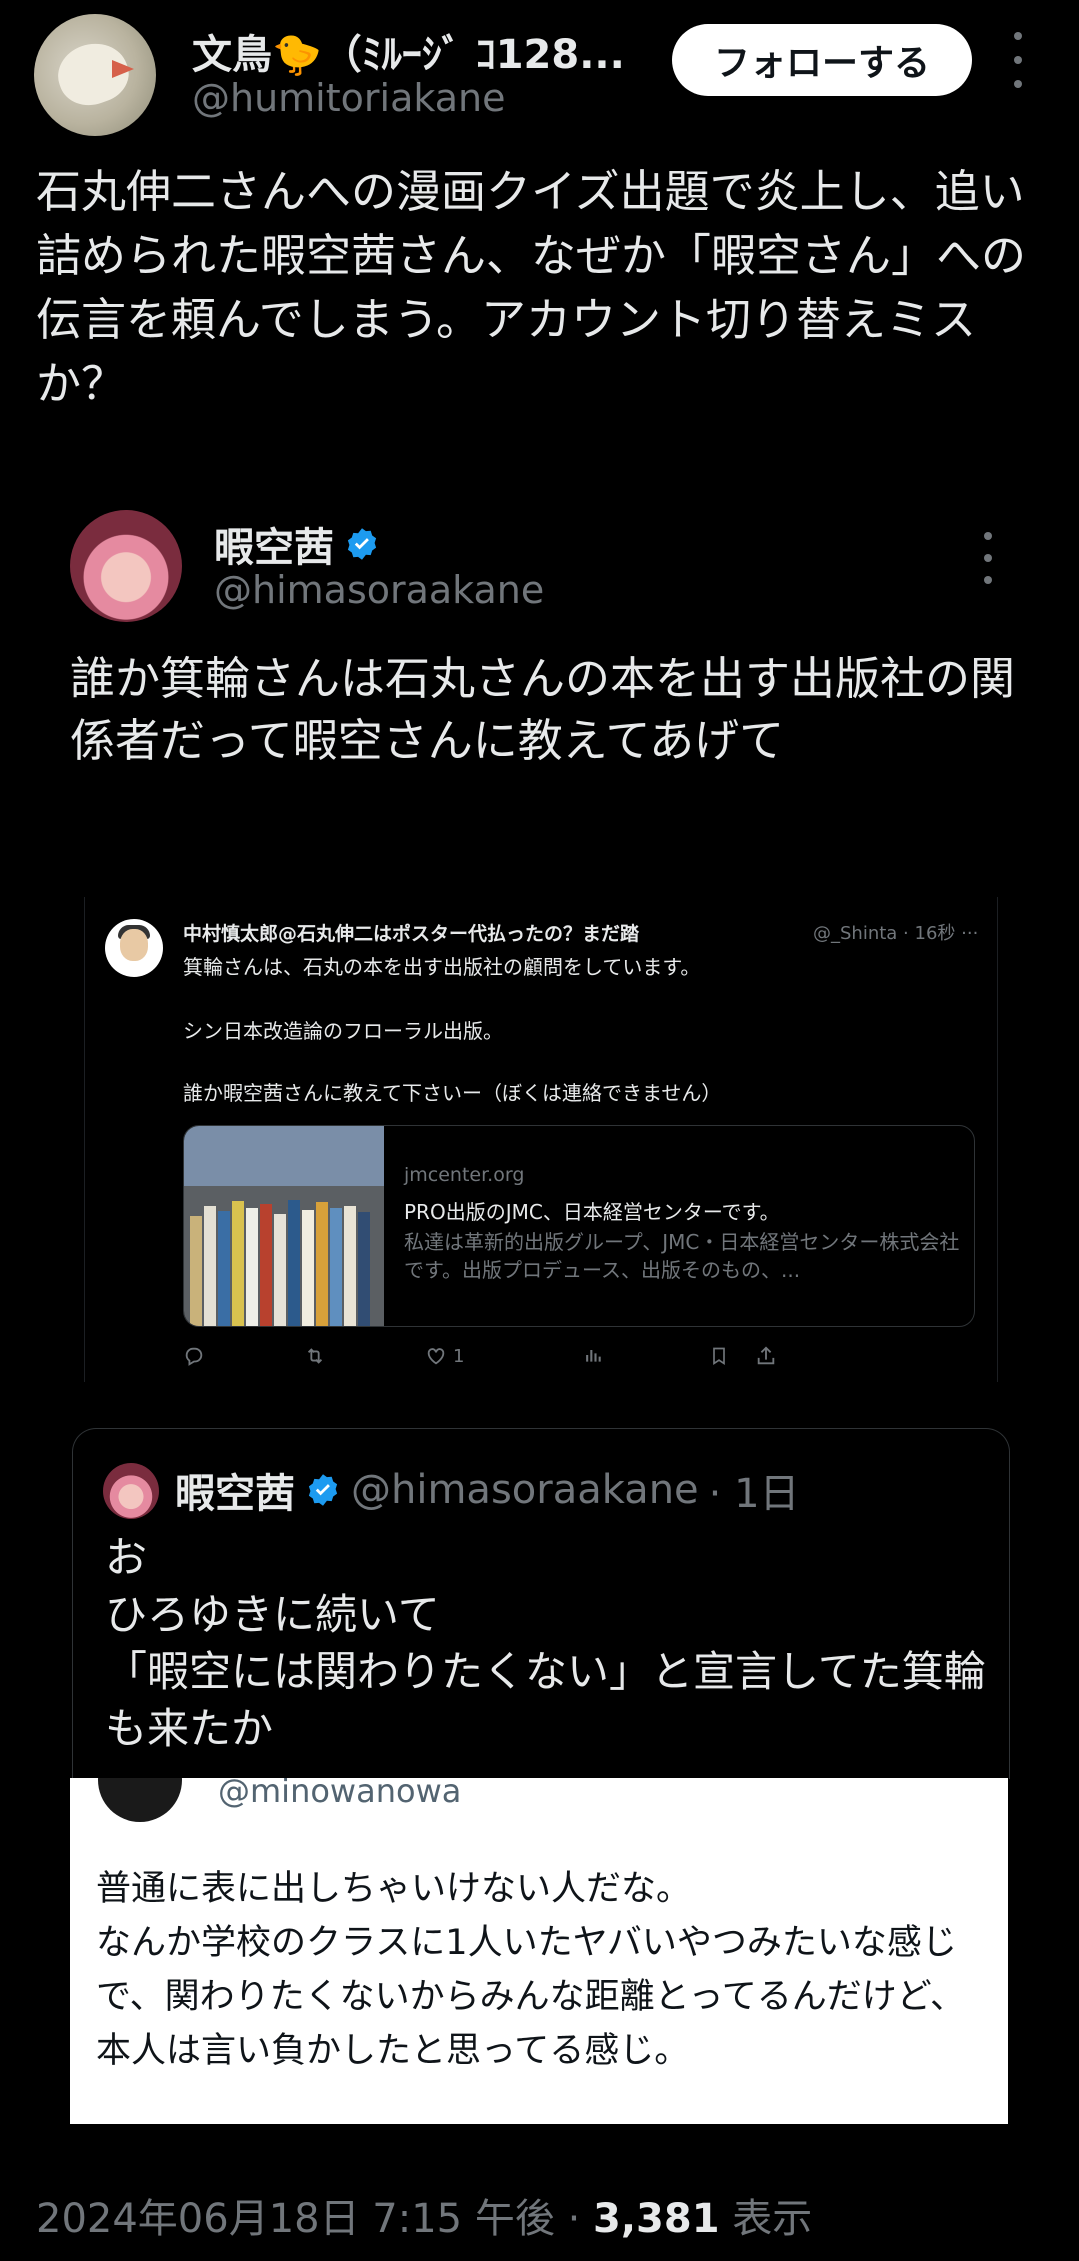  Describe the element at coordinates (656, 2219) in the screenshot. I see `view-count: 3,381` at that location.